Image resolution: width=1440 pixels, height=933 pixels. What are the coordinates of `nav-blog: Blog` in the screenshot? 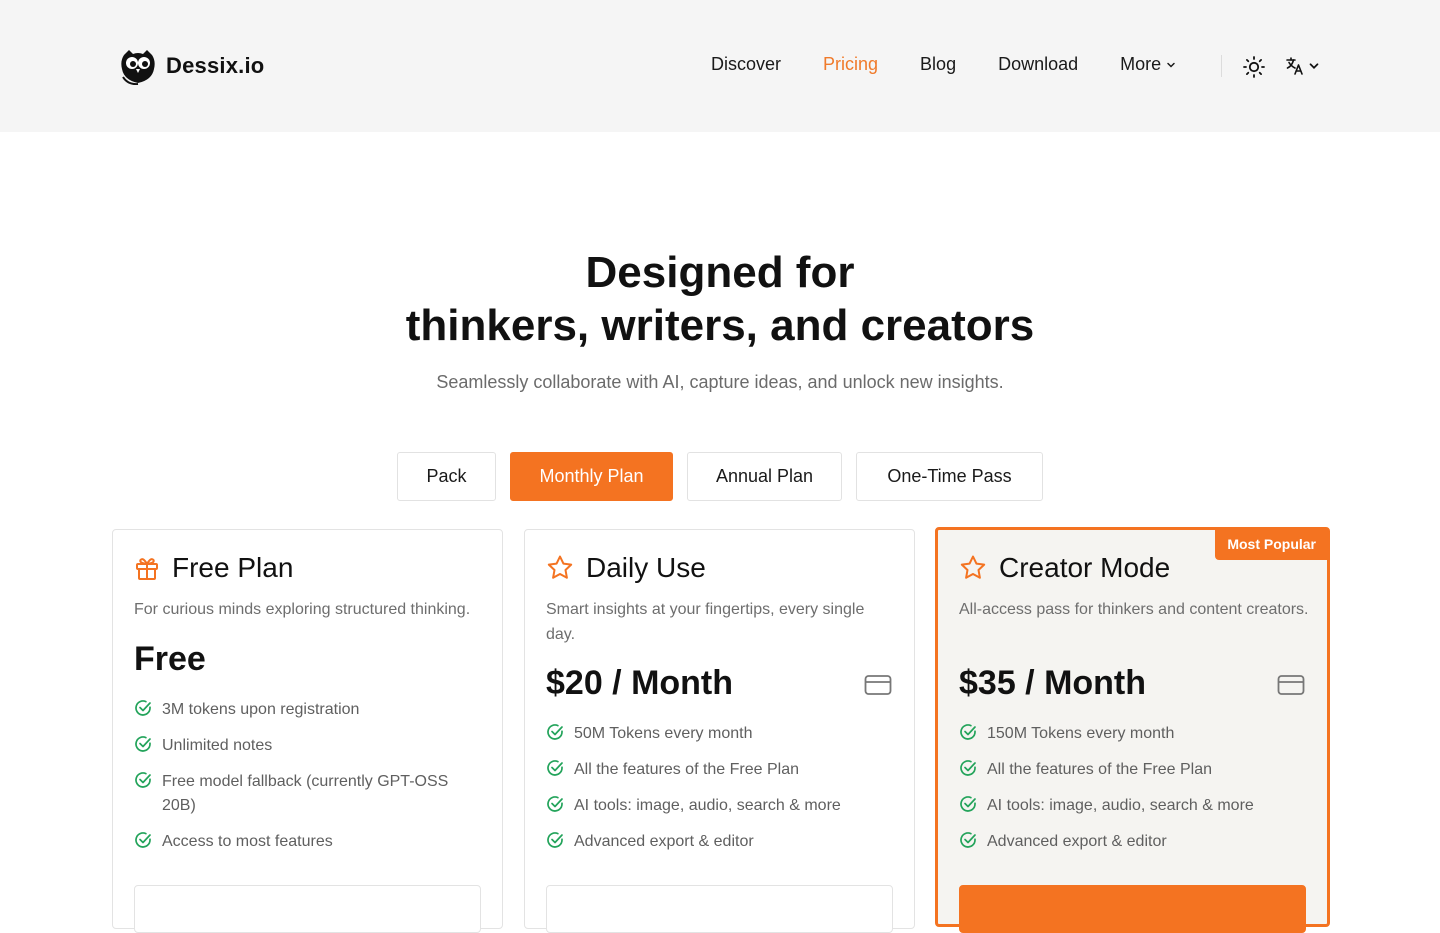 It's located at (938, 64).